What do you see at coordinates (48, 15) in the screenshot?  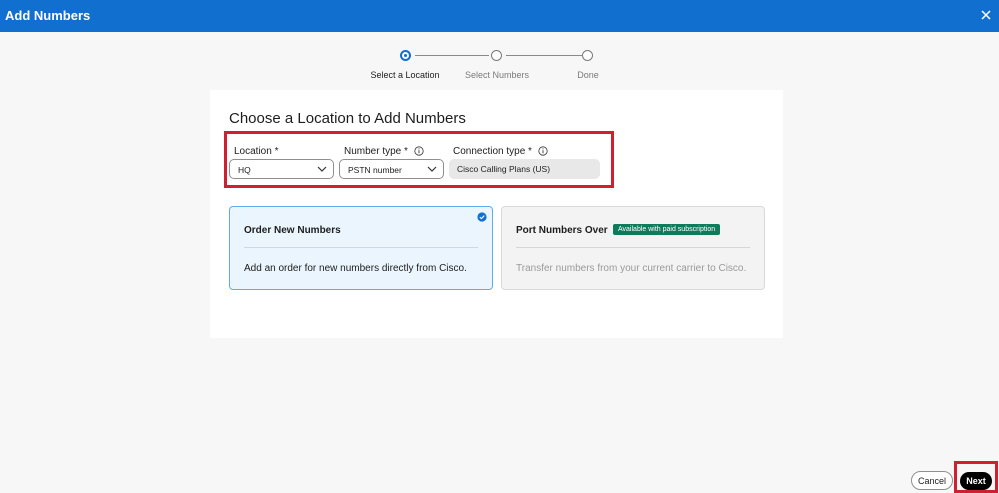 I see `modal-title: Add Numbers` at bounding box center [48, 15].